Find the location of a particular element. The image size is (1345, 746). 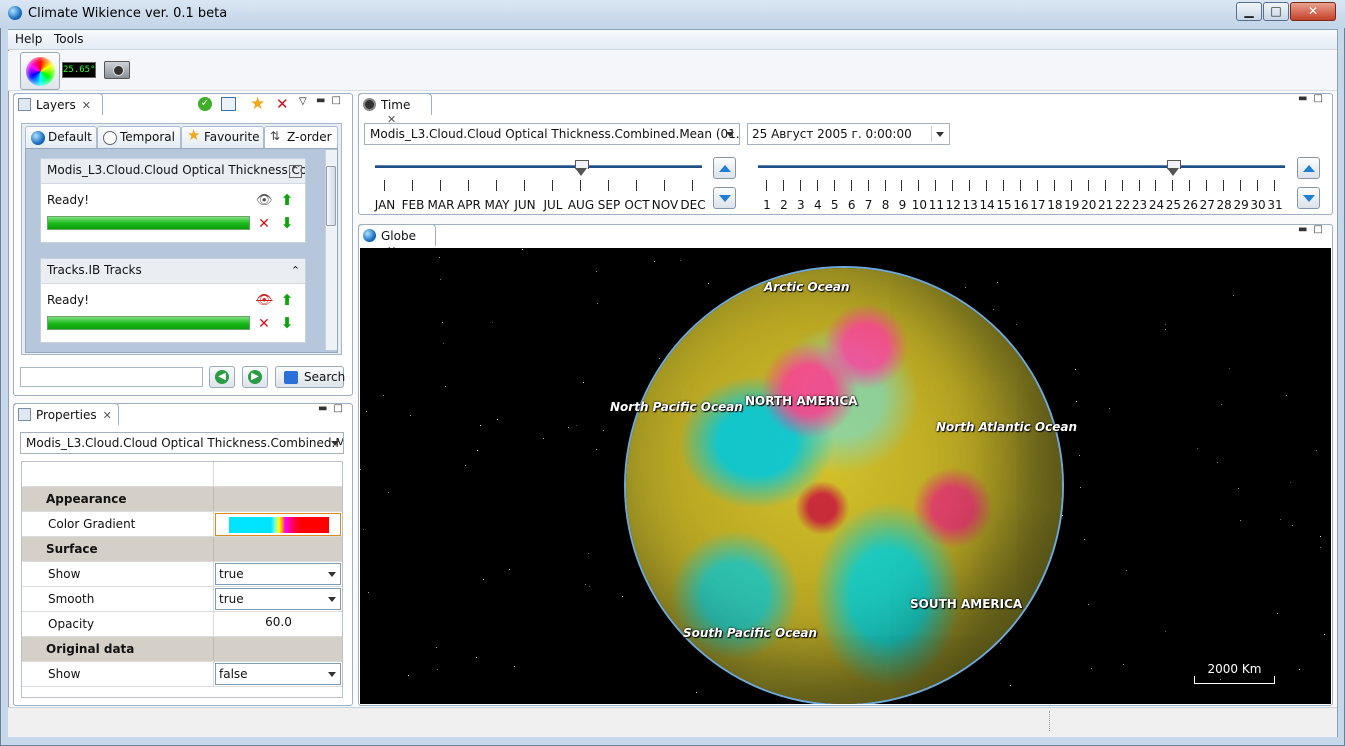

camera-icon is located at coordinates (117, 70).